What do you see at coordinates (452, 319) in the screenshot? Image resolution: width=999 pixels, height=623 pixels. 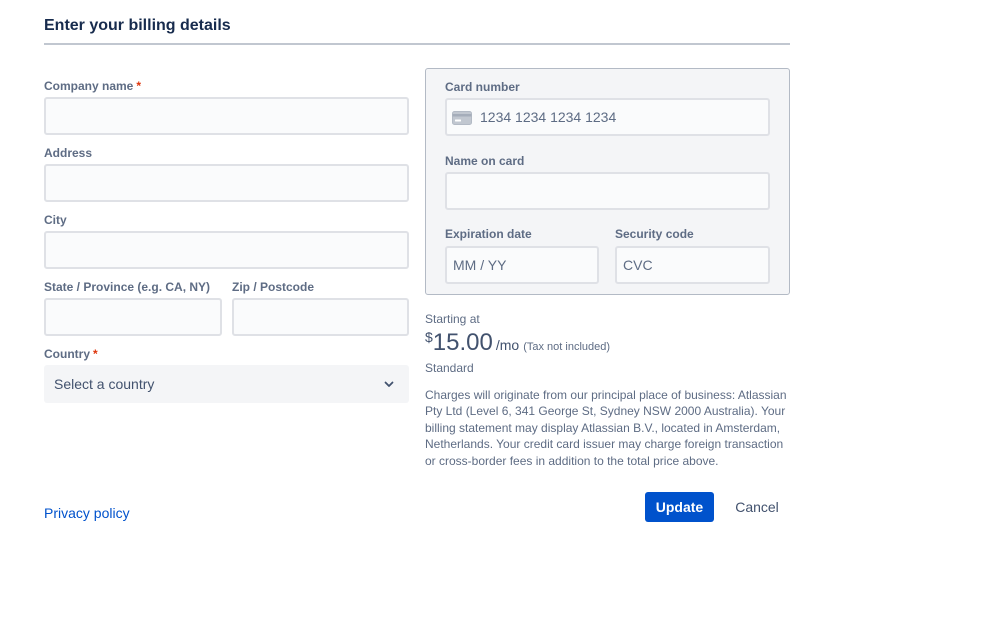 I see `starting-at-text: Starting at` at bounding box center [452, 319].